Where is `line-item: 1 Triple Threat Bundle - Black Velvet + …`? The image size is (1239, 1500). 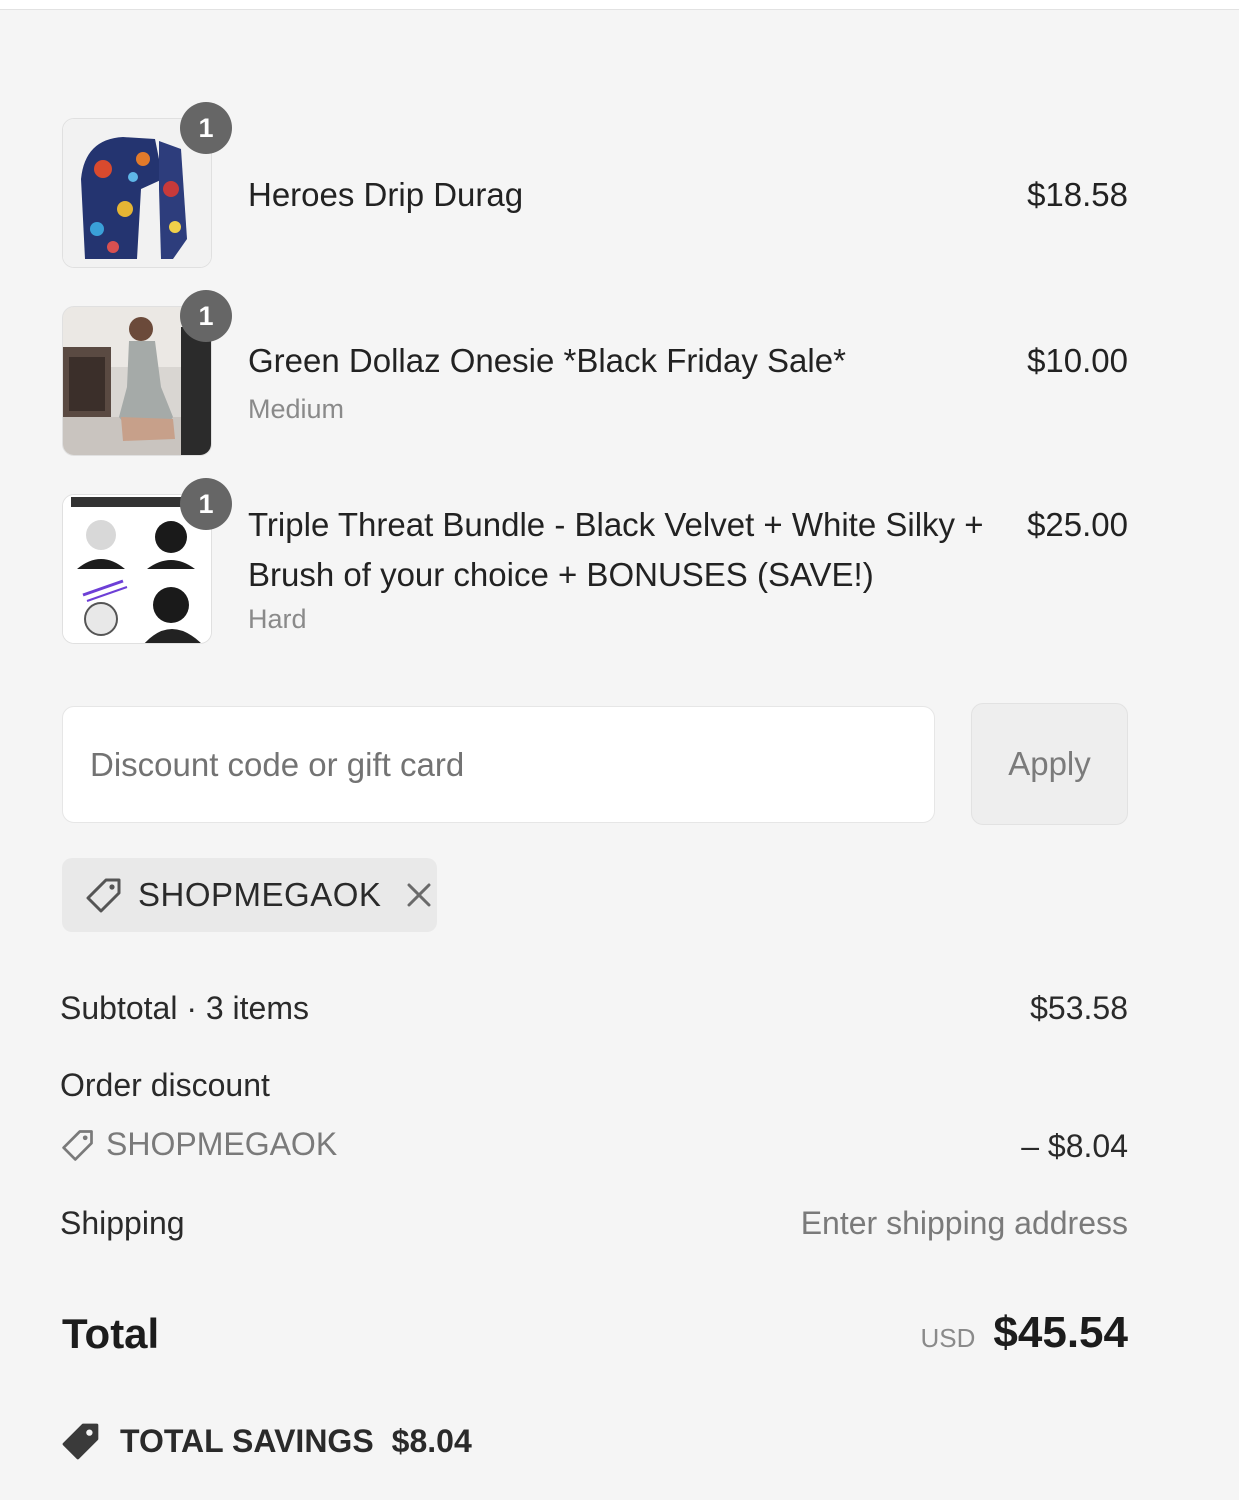
line-item: 1 Triple Threat Bundle - Black Velvet + … is located at coordinates (595, 561).